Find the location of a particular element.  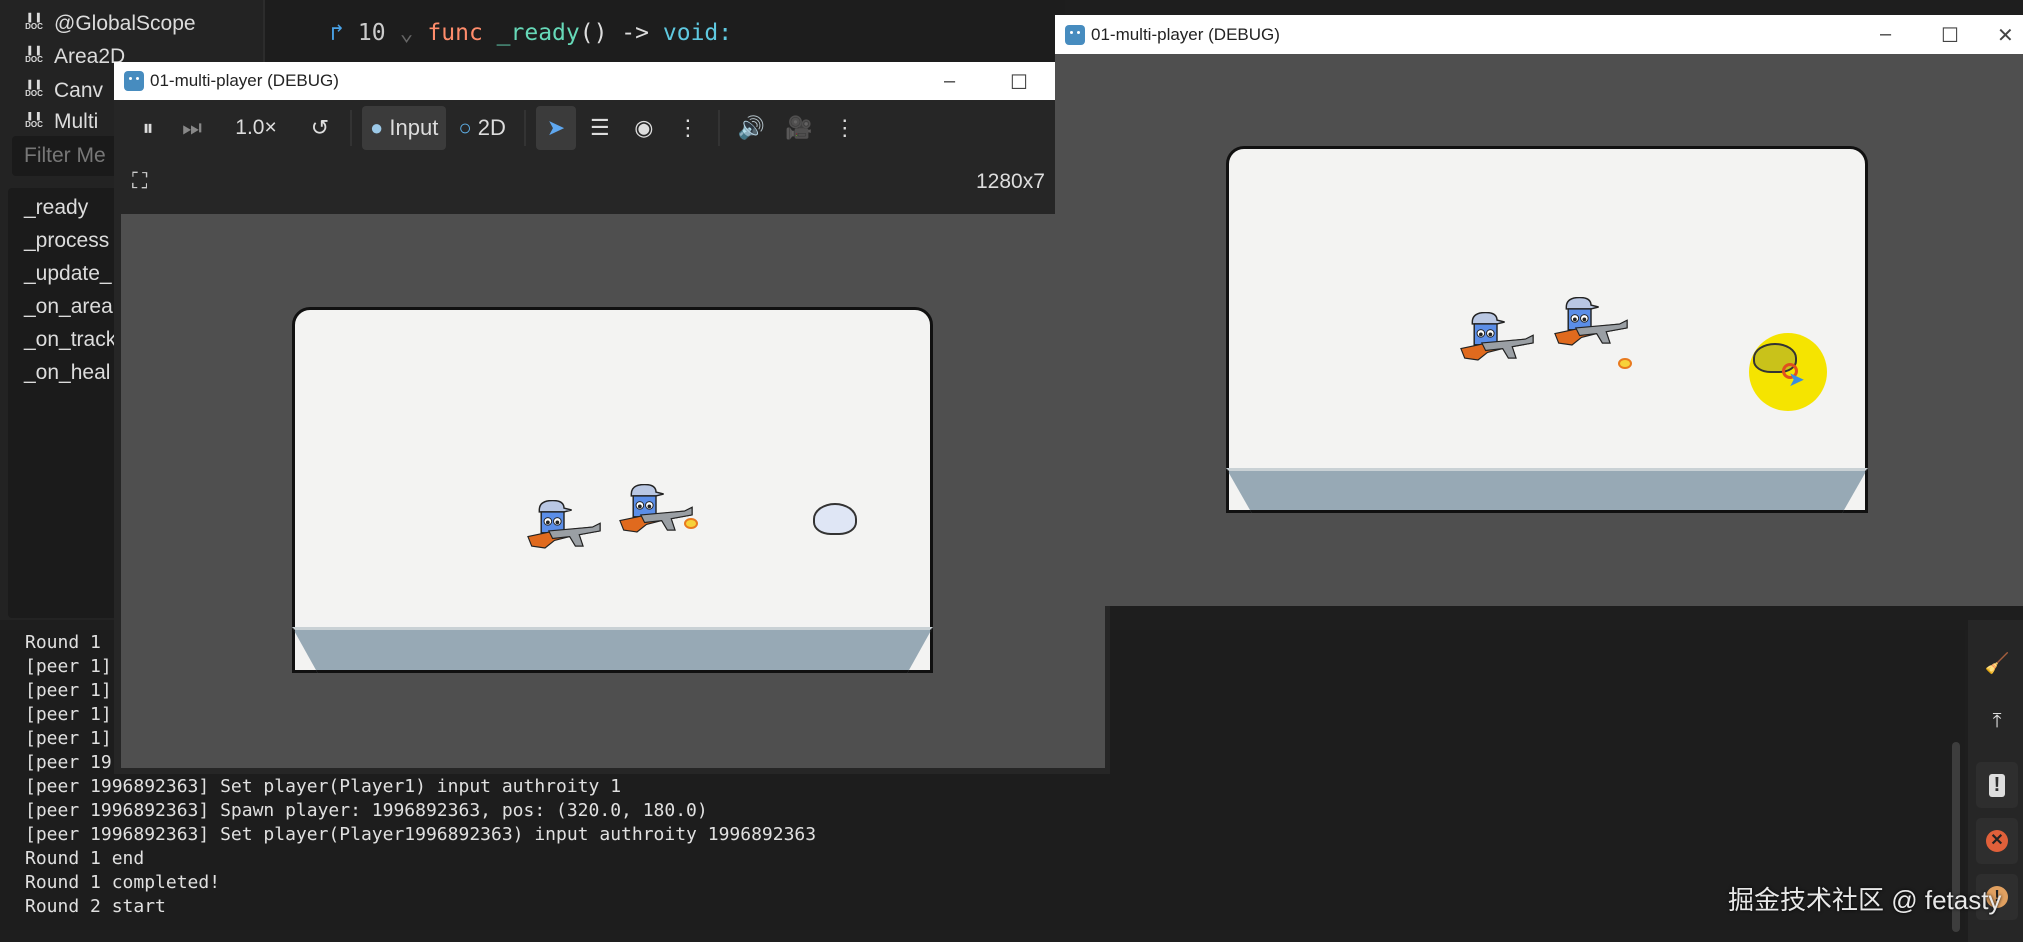

mode-label: 2D is located at coordinates (491, 127).